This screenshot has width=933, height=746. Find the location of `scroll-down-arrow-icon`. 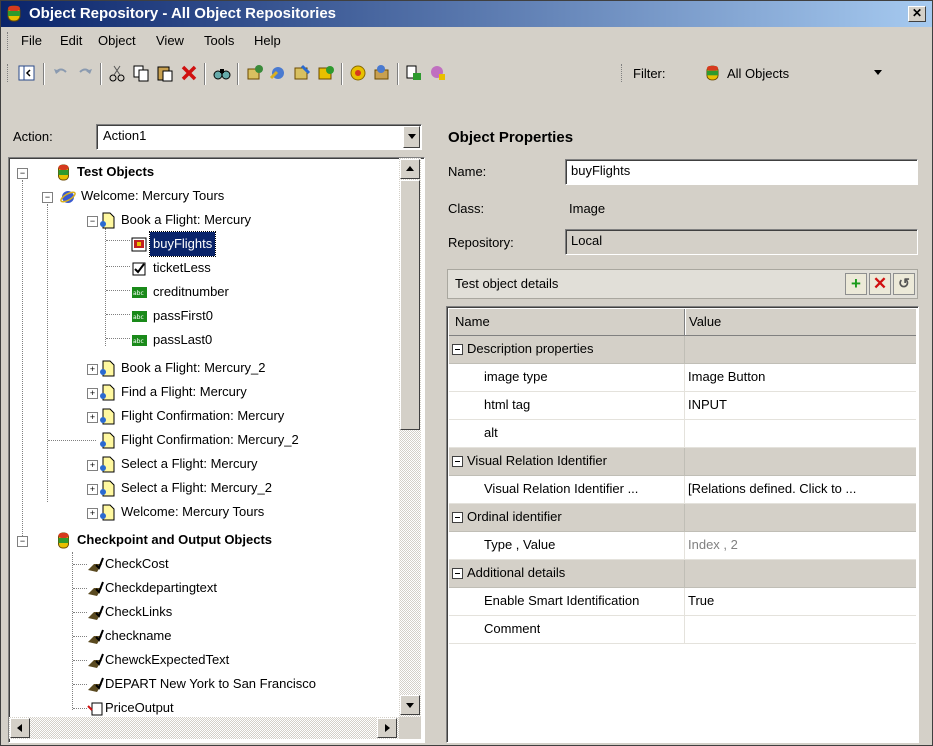

scroll-down-arrow-icon is located at coordinates (410, 705).